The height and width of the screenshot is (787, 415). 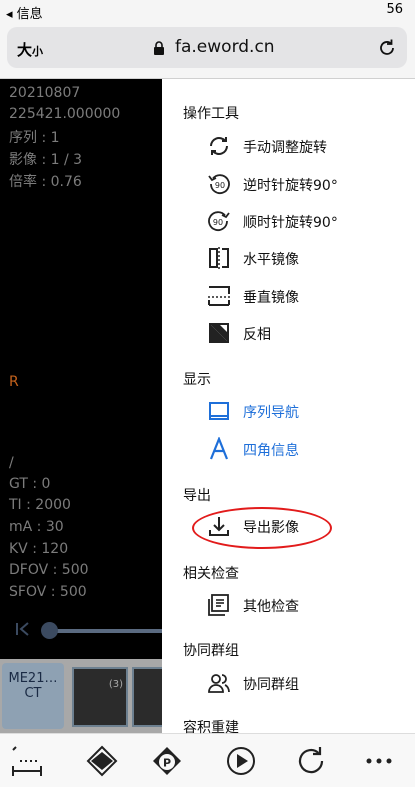 I want to click on ma-value: mA : 30, so click(x=36, y=527).